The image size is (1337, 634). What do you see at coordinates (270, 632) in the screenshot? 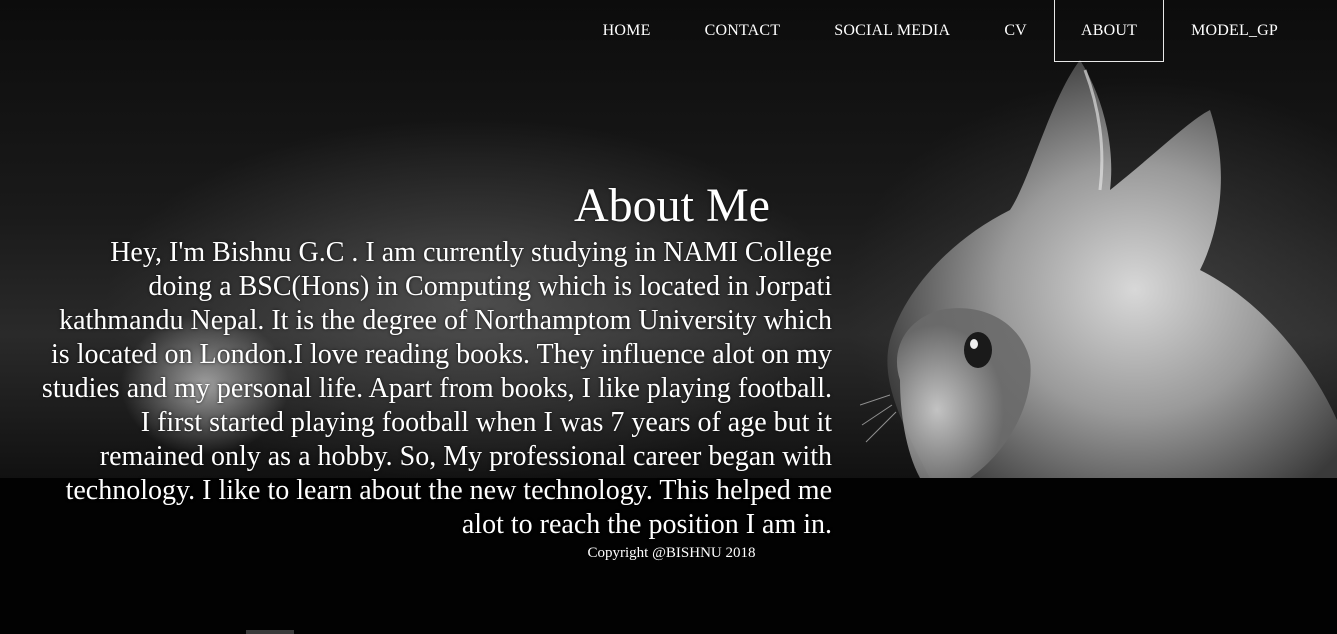
I see `scrollbar-thumb` at bounding box center [270, 632].